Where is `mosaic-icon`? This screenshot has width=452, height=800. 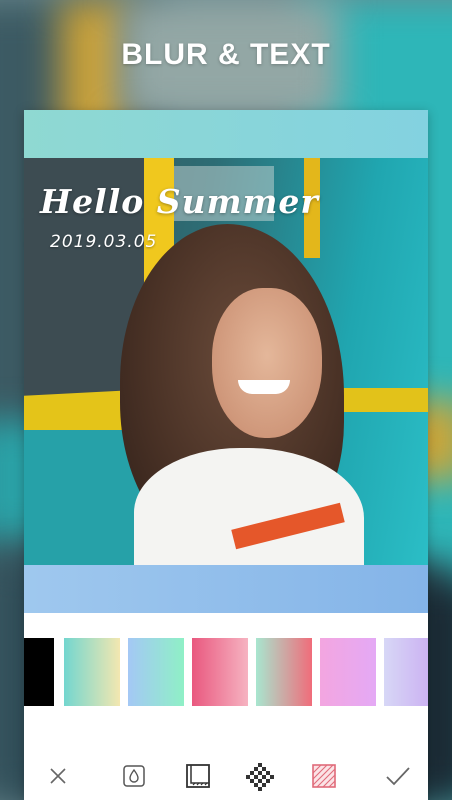
mosaic-icon is located at coordinates (260, 777).